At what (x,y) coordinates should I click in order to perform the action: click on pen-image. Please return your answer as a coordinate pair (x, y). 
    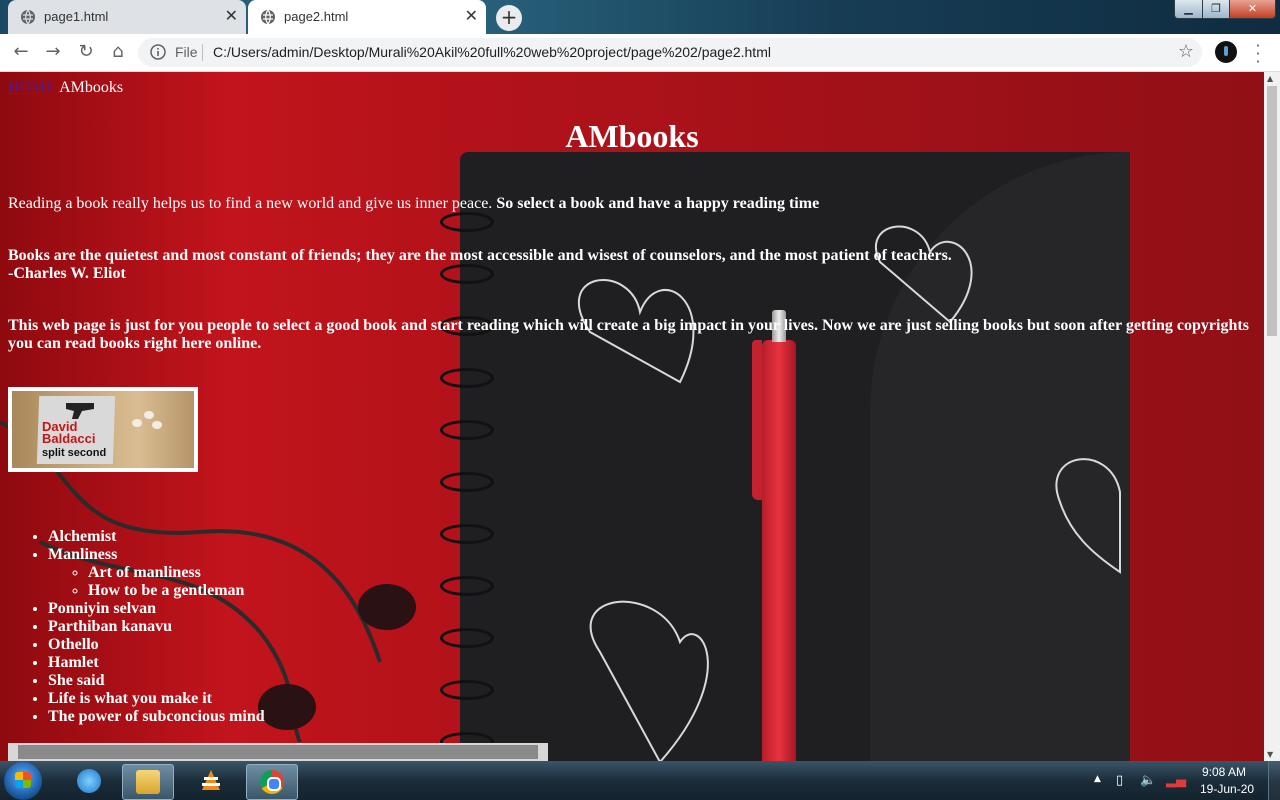
    Looking at the image, I should click on (774, 535).